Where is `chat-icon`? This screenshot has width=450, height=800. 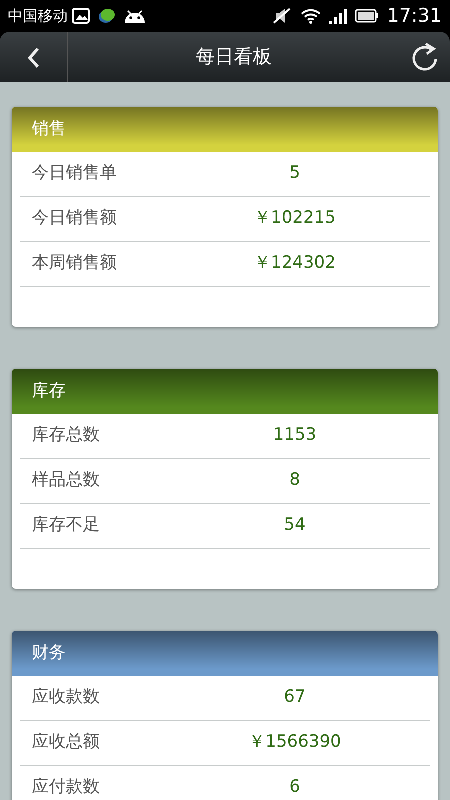
chat-icon is located at coordinates (107, 16).